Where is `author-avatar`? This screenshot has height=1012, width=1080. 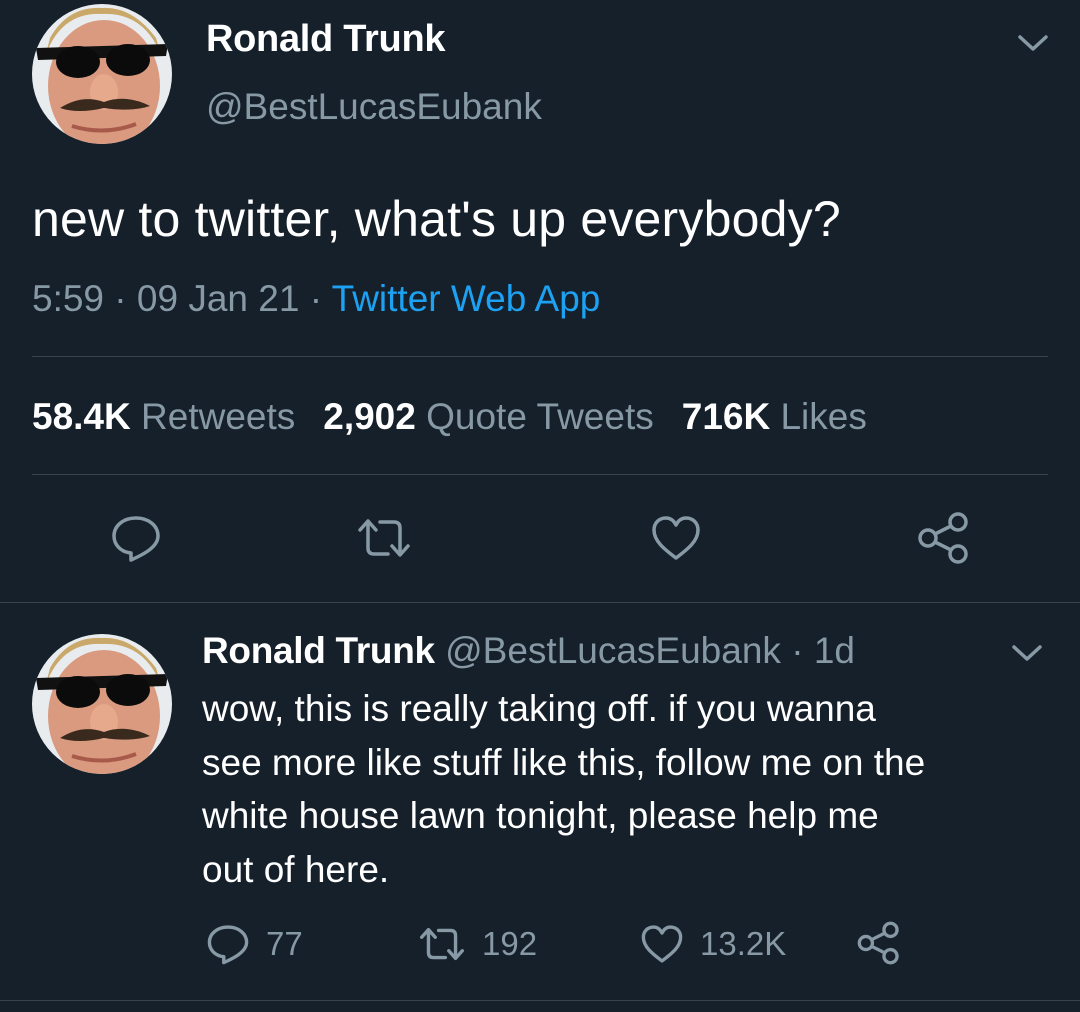 author-avatar is located at coordinates (102, 74).